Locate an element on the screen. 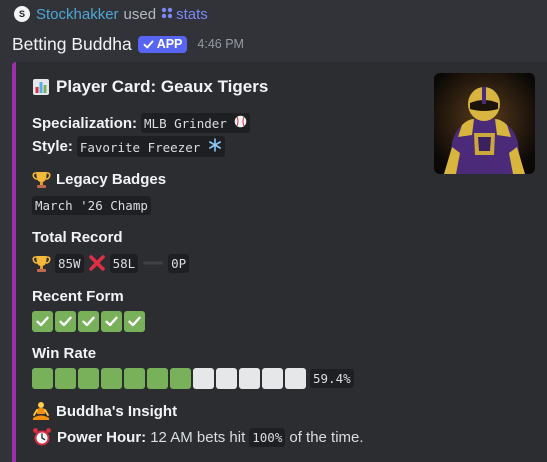 The width and height of the screenshot is (547, 462). specialization-label: Specialization: is located at coordinates (85, 123).